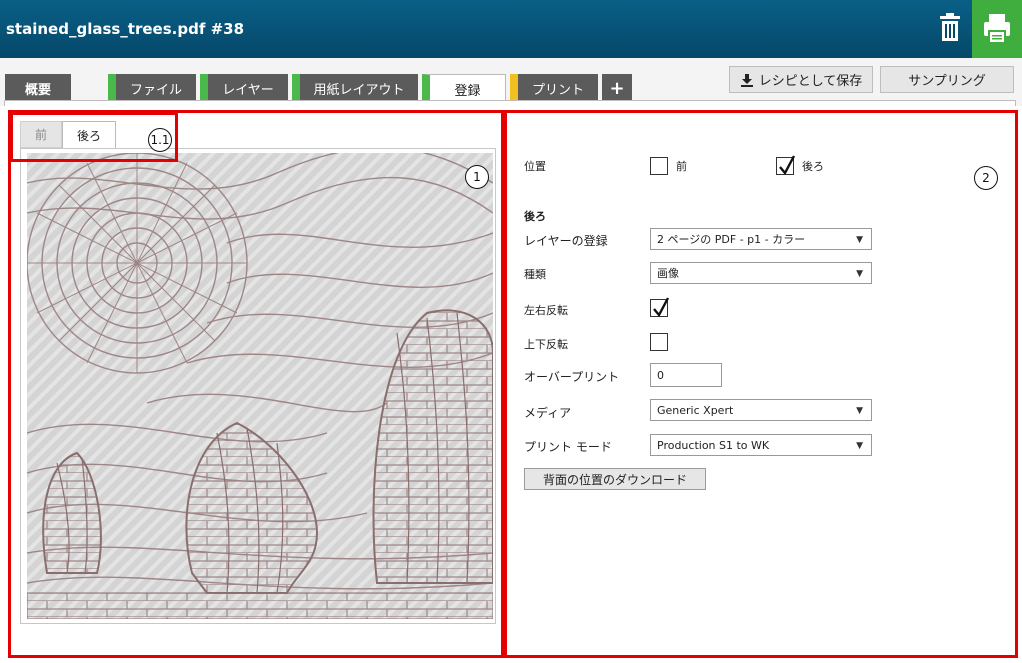 The width and height of the screenshot is (1022, 663). Describe the element at coordinates (986, 178) in the screenshot. I see `annotation-marker-2: 2` at that location.